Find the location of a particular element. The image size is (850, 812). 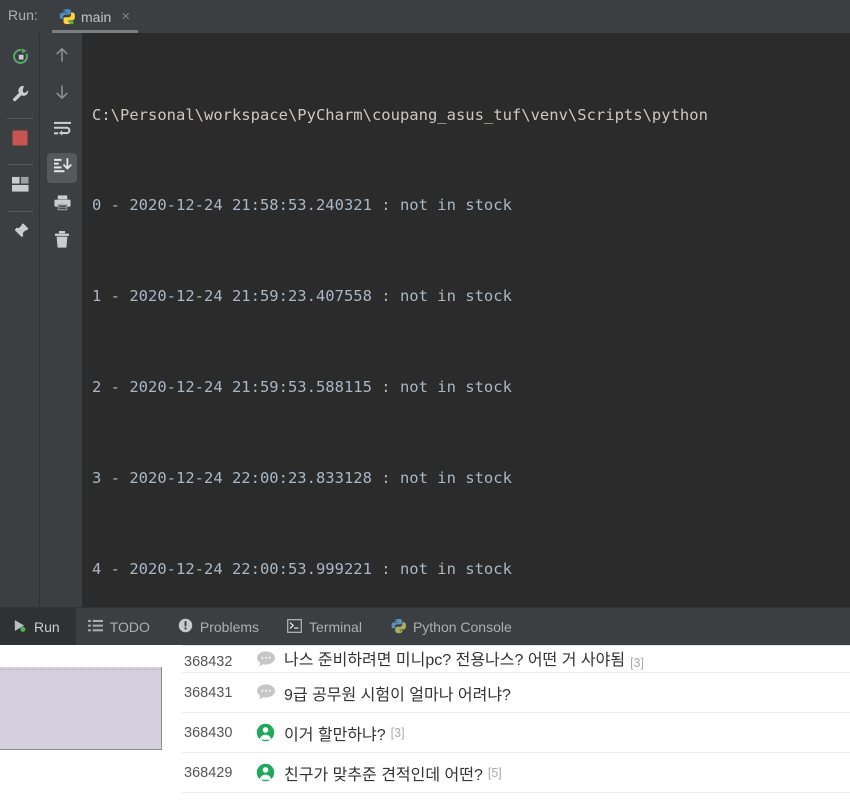

wrench-icon is located at coordinates (20, 96).